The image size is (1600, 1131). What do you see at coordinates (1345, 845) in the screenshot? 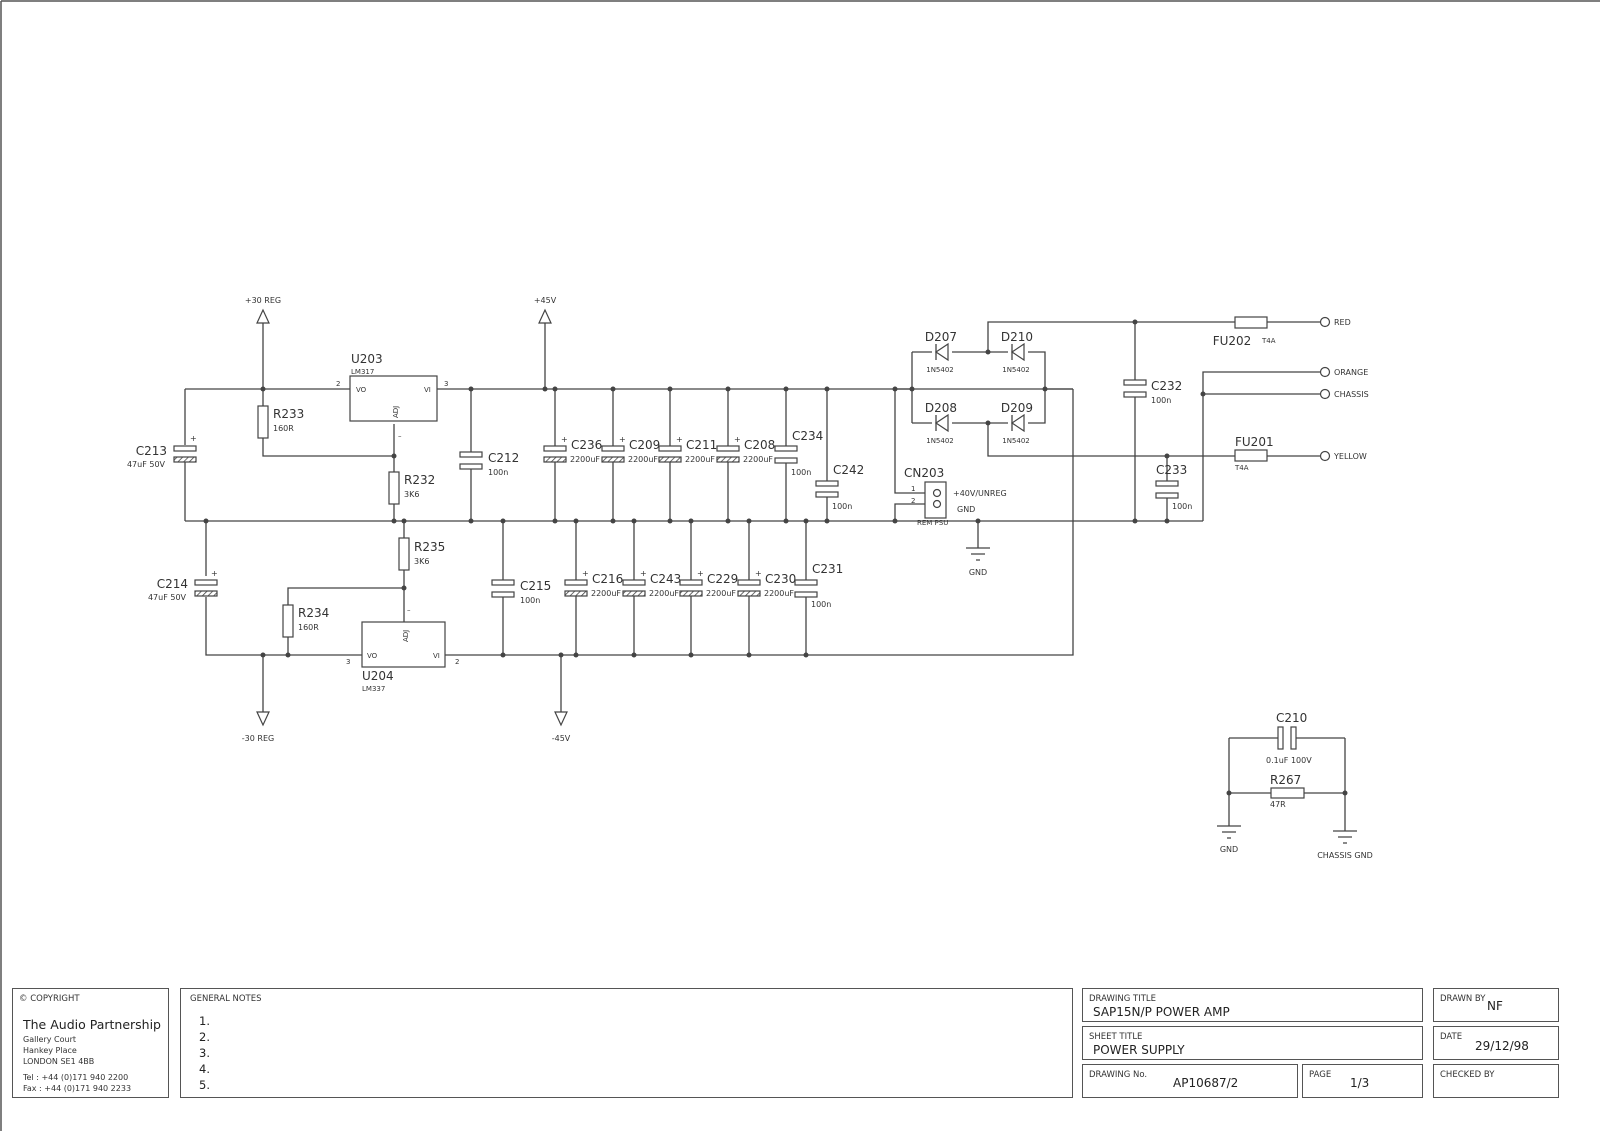
I see `ground-chassis: CHASSIS GND` at bounding box center [1345, 845].